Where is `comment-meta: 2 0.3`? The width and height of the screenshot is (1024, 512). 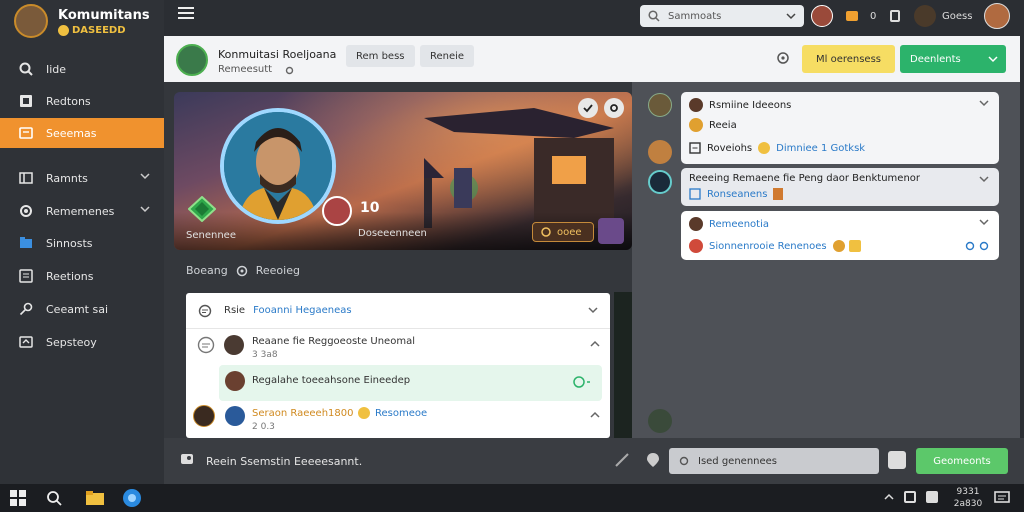 comment-meta: 2 0.3 is located at coordinates (263, 427).